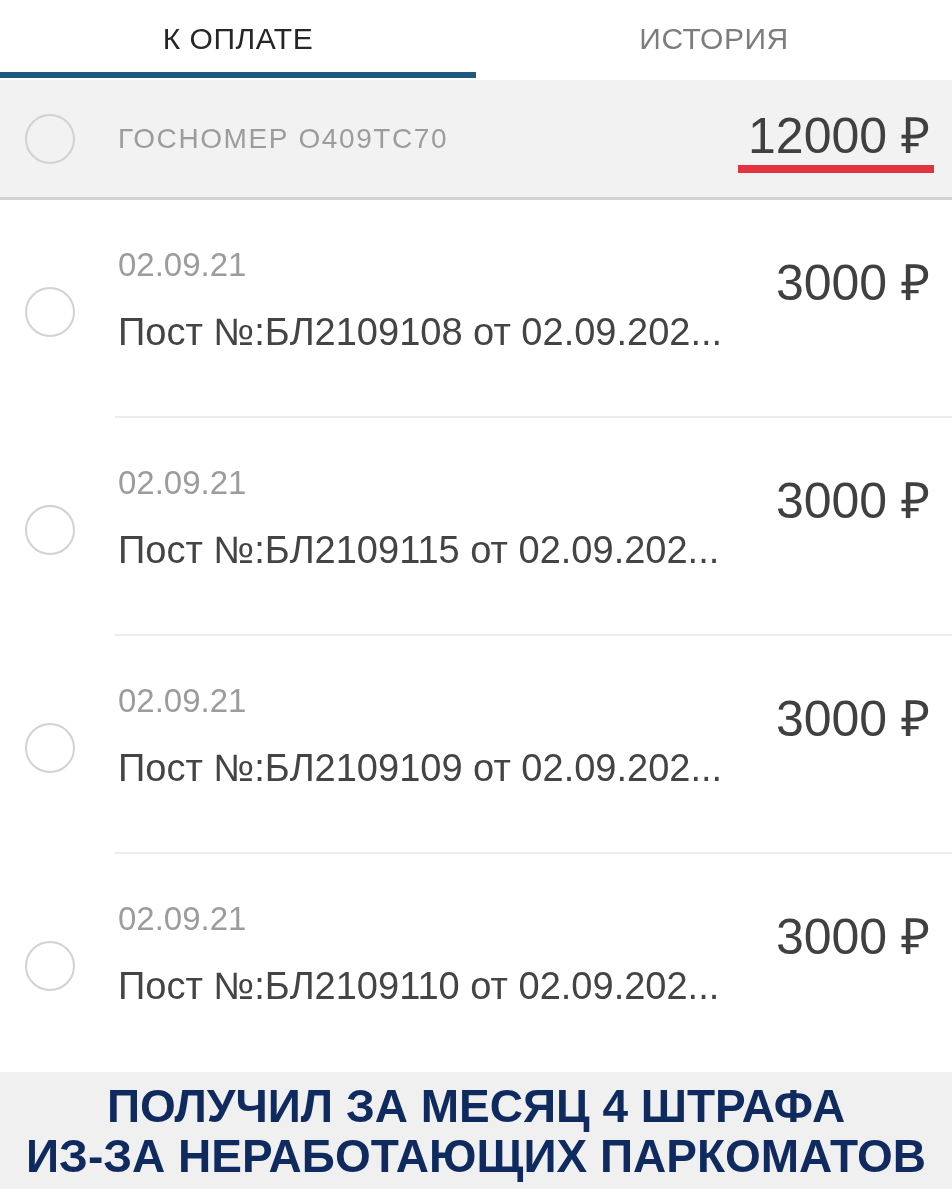 The width and height of the screenshot is (952, 1189). I want to click on tab: ИСТОРИЯ, so click(714, 39).